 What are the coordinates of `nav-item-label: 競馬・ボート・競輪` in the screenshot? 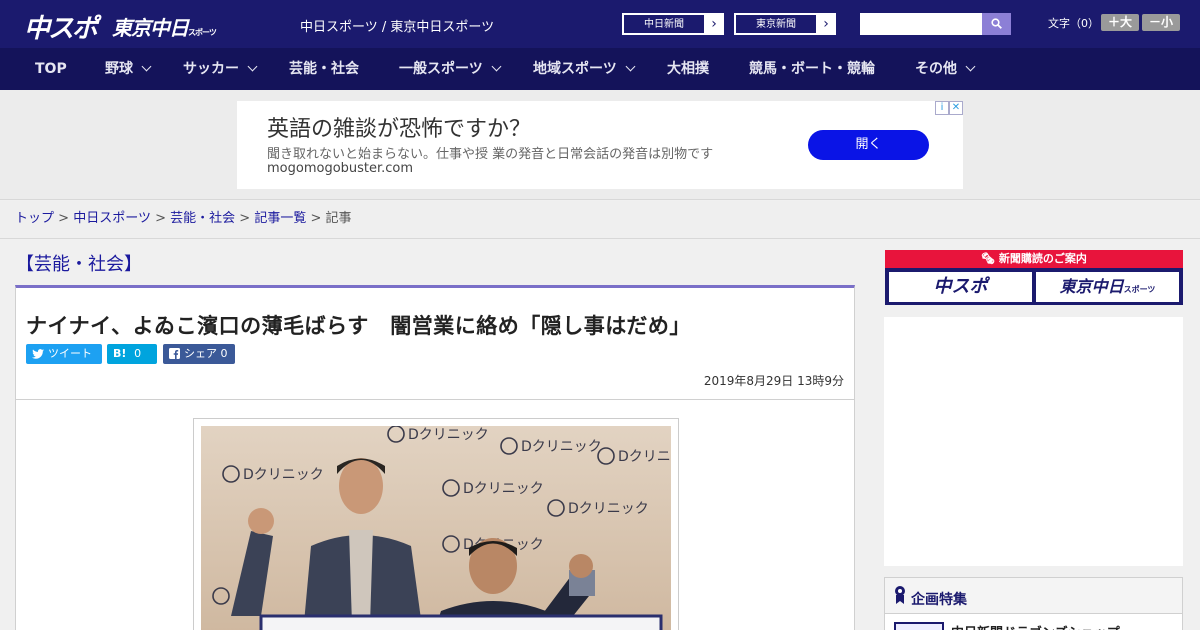 It's located at (812, 69).